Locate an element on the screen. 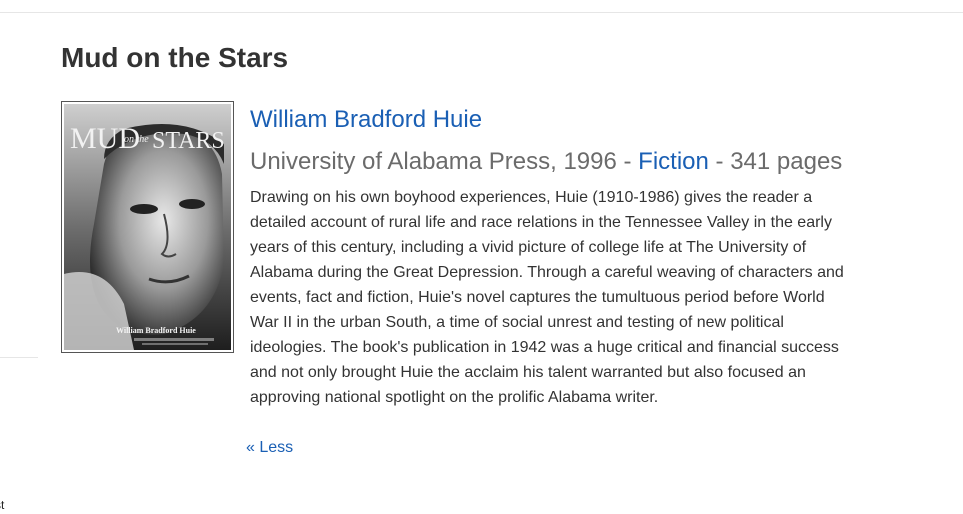 The width and height of the screenshot is (963, 514). show-less-link: « Less is located at coordinates (269, 448).